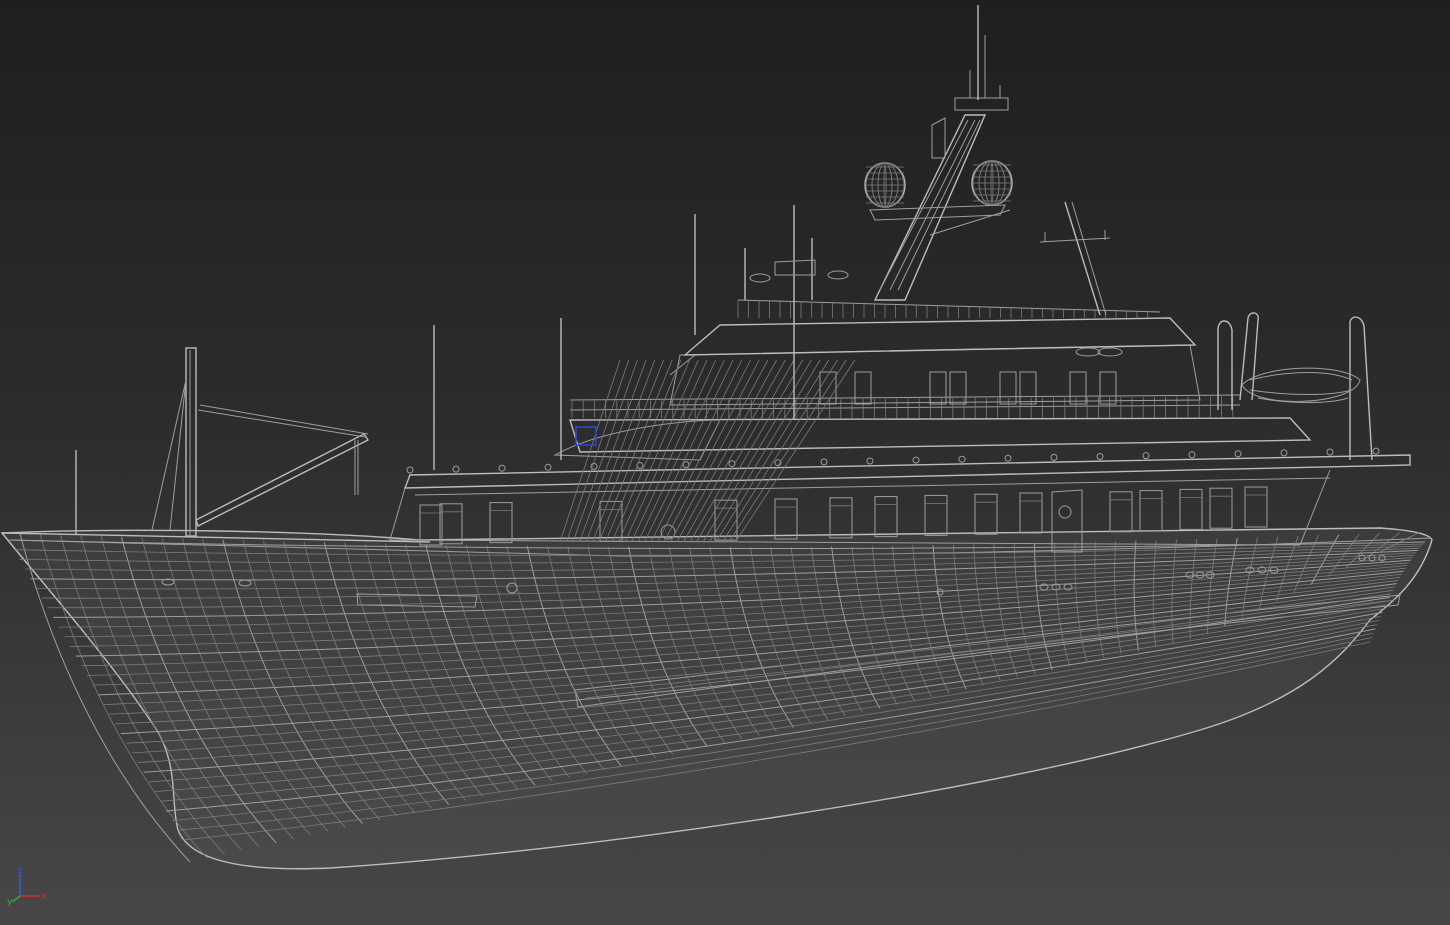  Describe the element at coordinates (28, 886) in the screenshot. I see `axis-gizmo: z x y` at that location.